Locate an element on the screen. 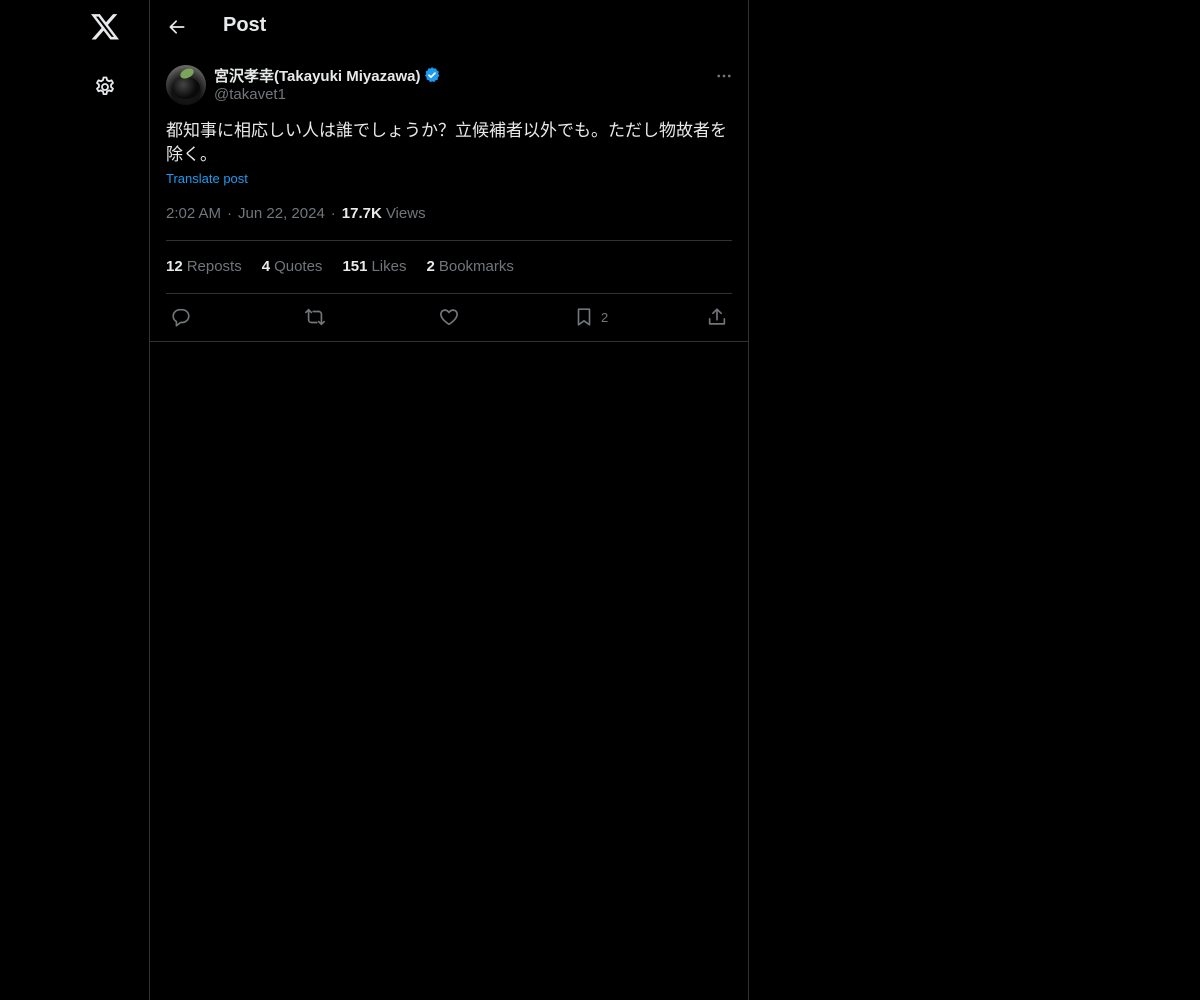 The image size is (1200, 1000). translate-post-link: Translate post is located at coordinates (207, 178).